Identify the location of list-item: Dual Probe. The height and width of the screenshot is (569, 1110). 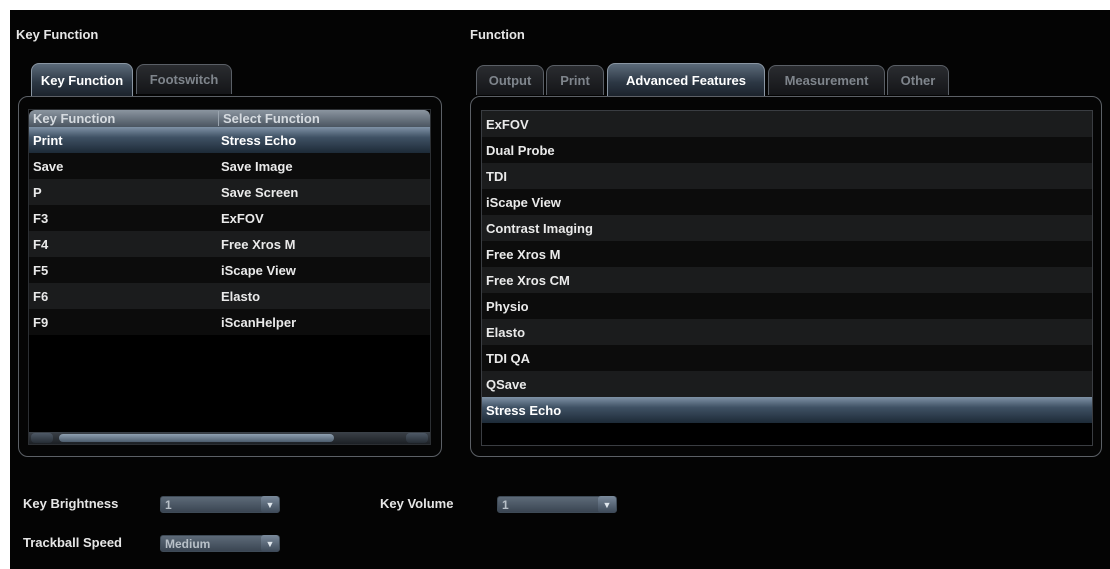
(787, 150).